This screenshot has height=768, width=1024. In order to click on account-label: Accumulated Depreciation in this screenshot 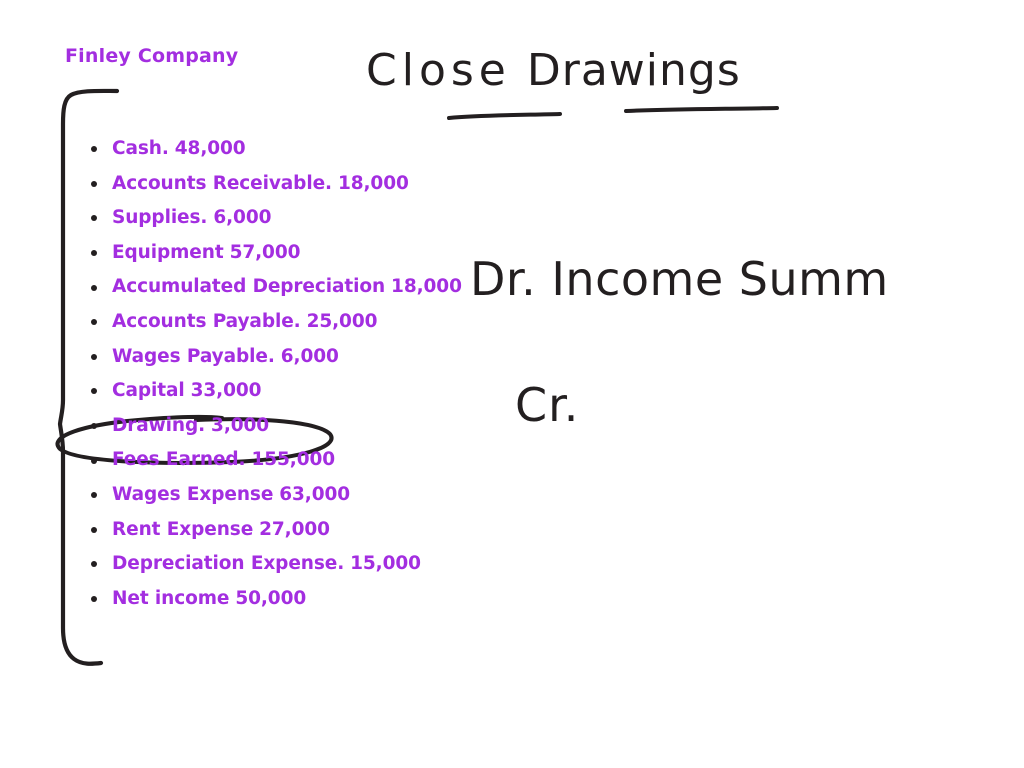, I will do `click(249, 287)`.